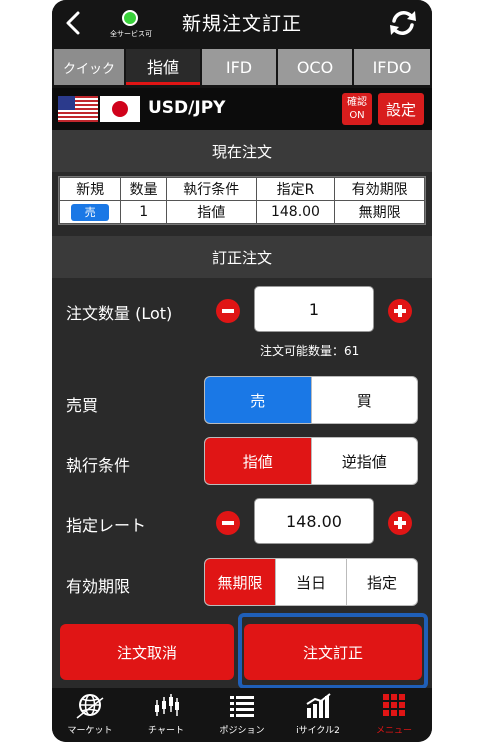  What do you see at coordinates (163, 67) in the screenshot?
I see `tab-limit: 指値` at bounding box center [163, 67].